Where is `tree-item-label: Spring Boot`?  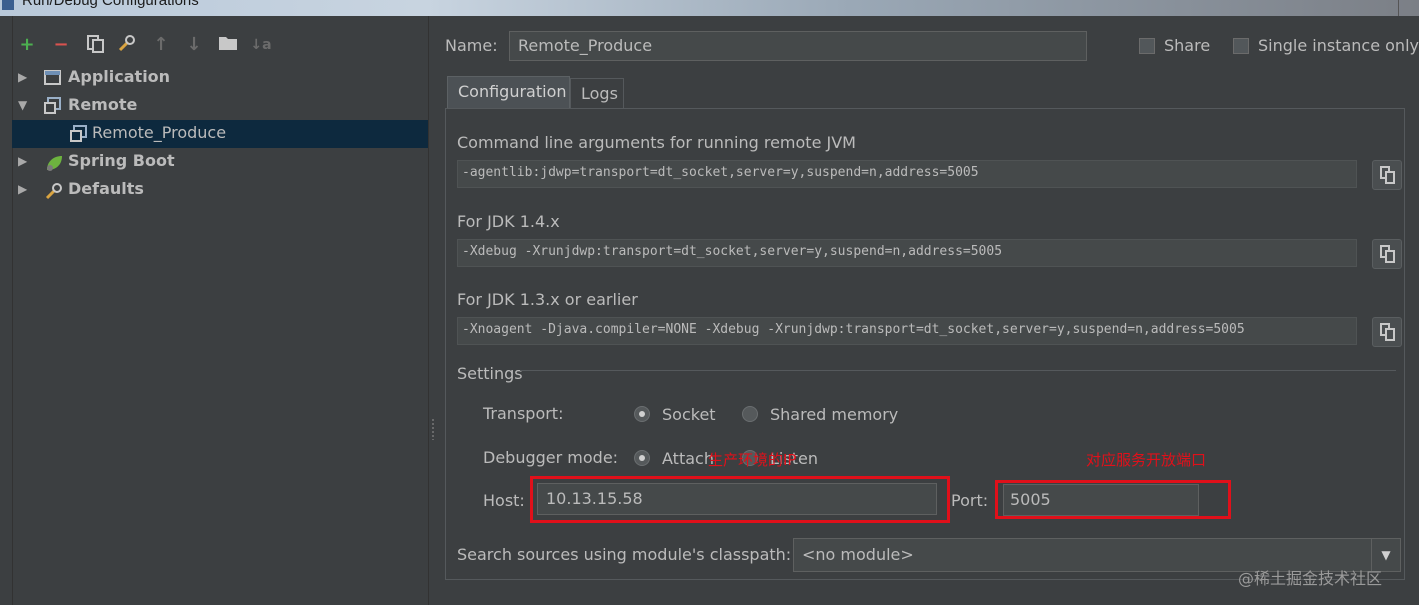
tree-item-label: Spring Boot is located at coordinates (121, 160).